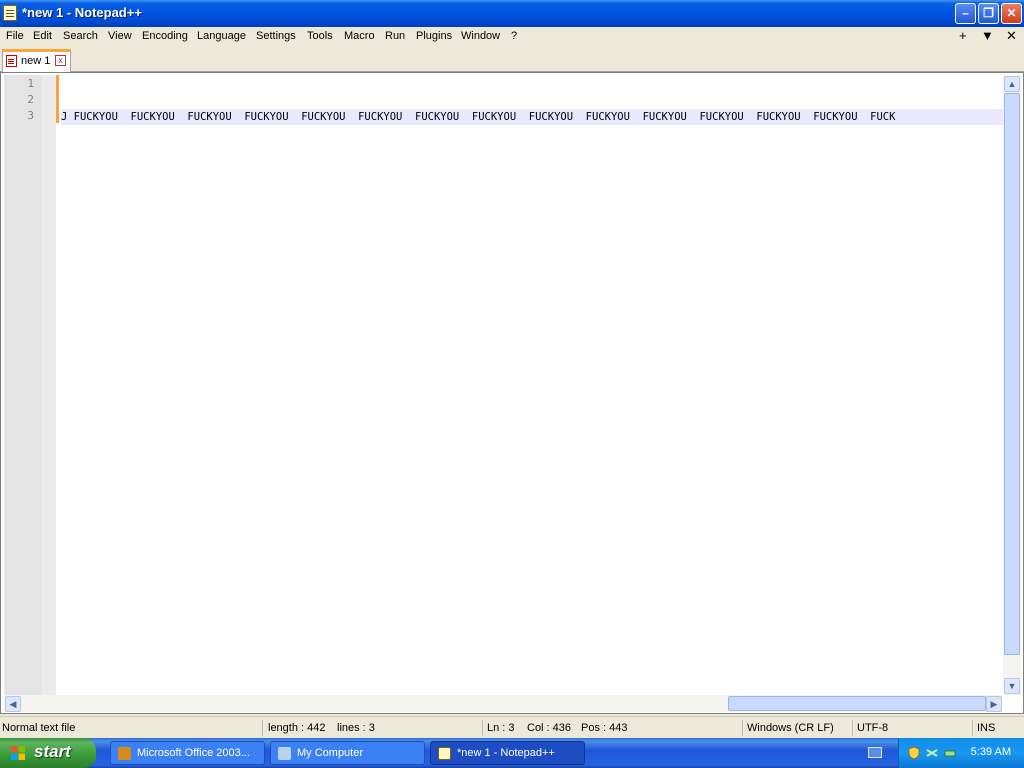 The width and height of the screenshot is (1024, 768). What do you see at coordinates (11, 61) in the screenshot?
I see `unsaved-file-icon` at bounding box center [11, 61].